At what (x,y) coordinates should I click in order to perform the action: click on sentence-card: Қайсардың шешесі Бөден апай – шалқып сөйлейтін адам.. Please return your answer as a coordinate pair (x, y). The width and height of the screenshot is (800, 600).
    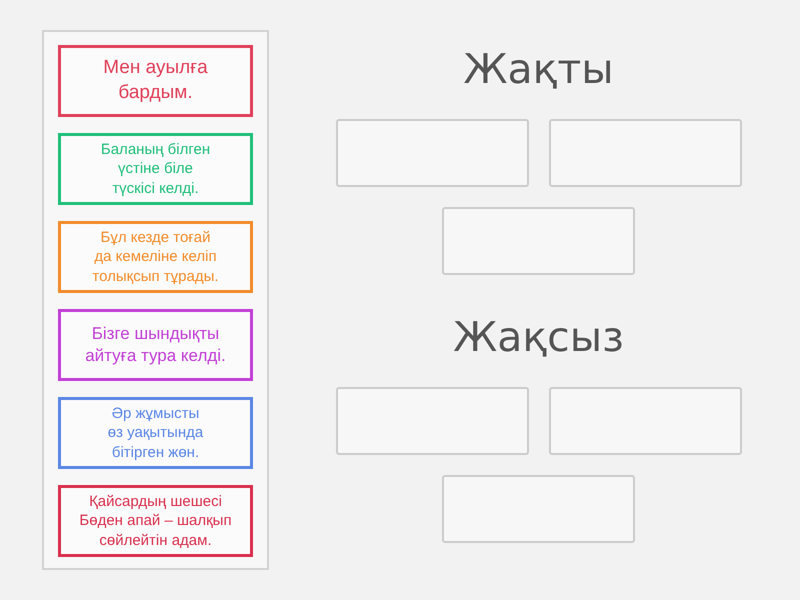
    Looking at the image, I should click on (155, 521).